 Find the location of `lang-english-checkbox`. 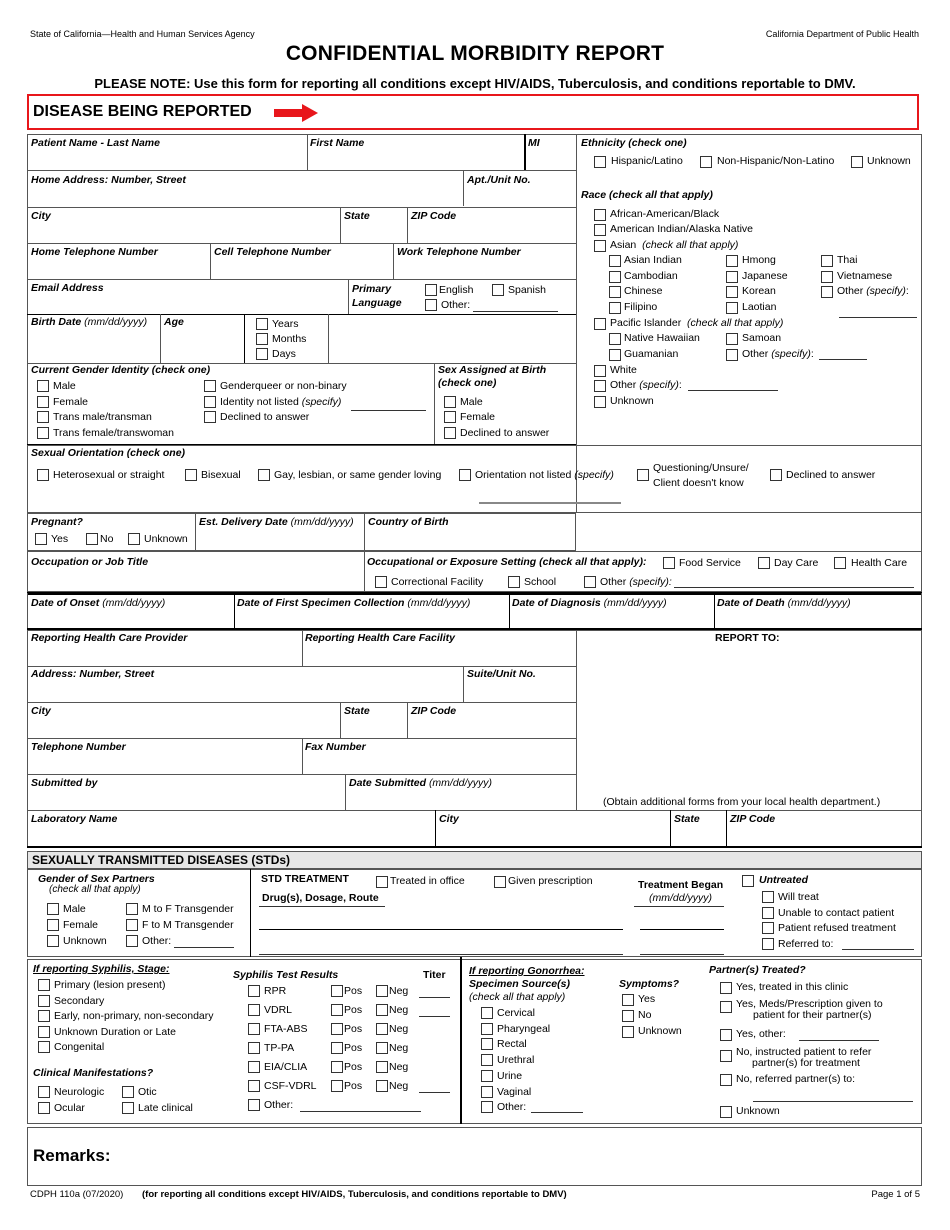

lang-english-checkbox is located at coordinates (431, 290).